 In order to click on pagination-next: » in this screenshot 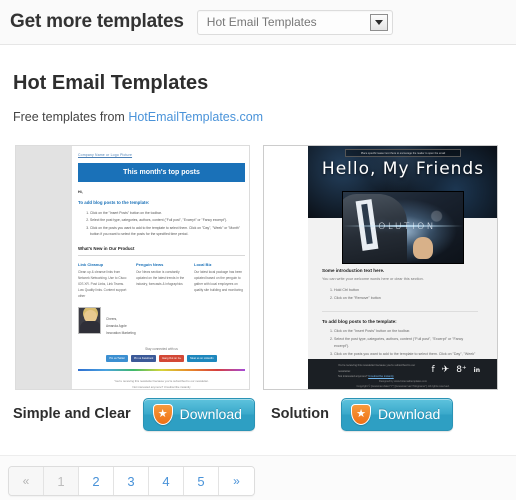, I will do `click(236, 481)`.